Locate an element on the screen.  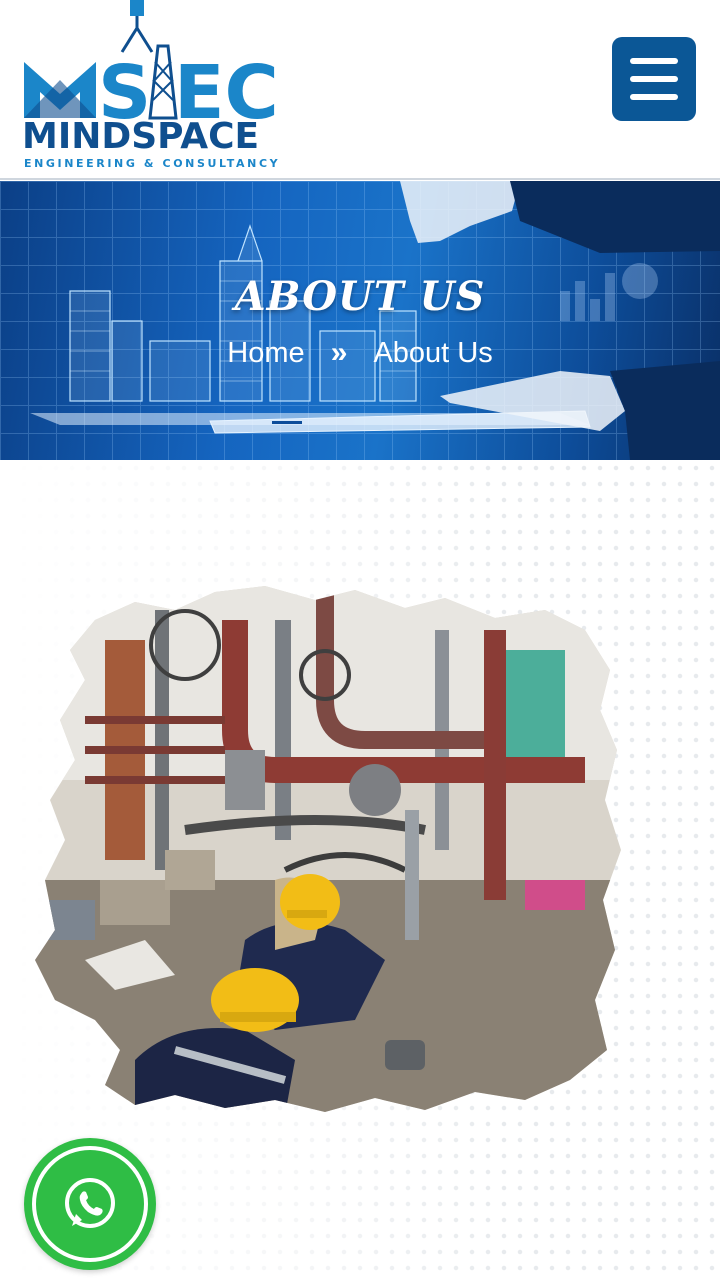
whatsapp-button is located at coordinates (90, 1204).